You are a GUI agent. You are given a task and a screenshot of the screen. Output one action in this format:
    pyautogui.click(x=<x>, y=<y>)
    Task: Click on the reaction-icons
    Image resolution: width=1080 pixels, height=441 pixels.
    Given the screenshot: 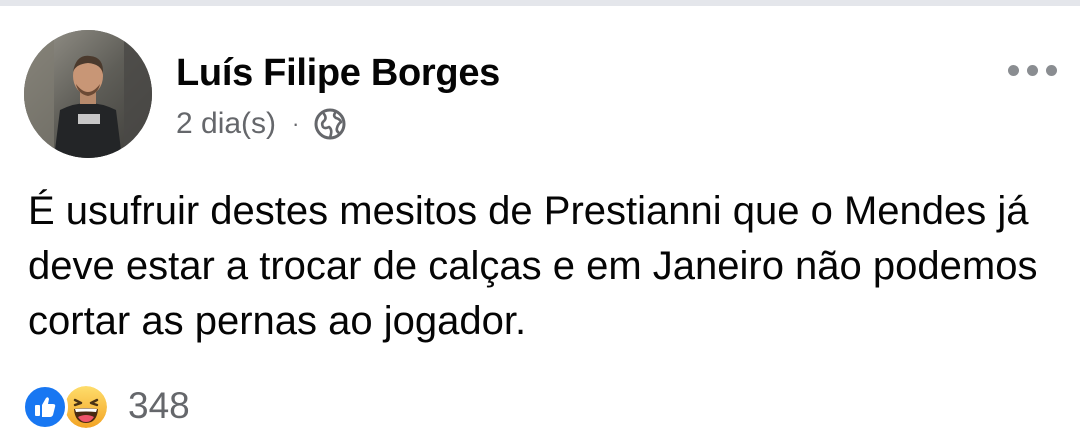 What is the action you would take?
    pyautogui.click(x=70, y=406)
    